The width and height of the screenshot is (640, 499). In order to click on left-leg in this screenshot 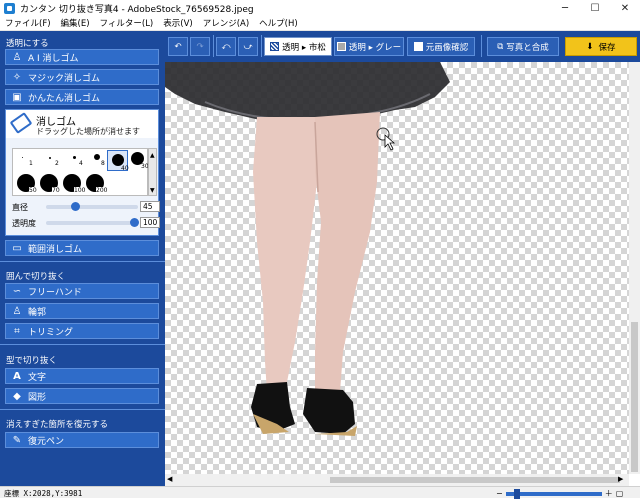, I will do `click(285, 254)`.